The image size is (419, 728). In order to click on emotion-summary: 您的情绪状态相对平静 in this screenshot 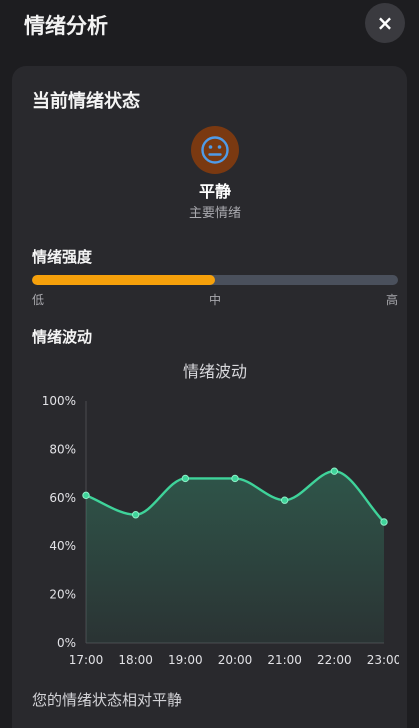, I will do `click(107, 700)`.